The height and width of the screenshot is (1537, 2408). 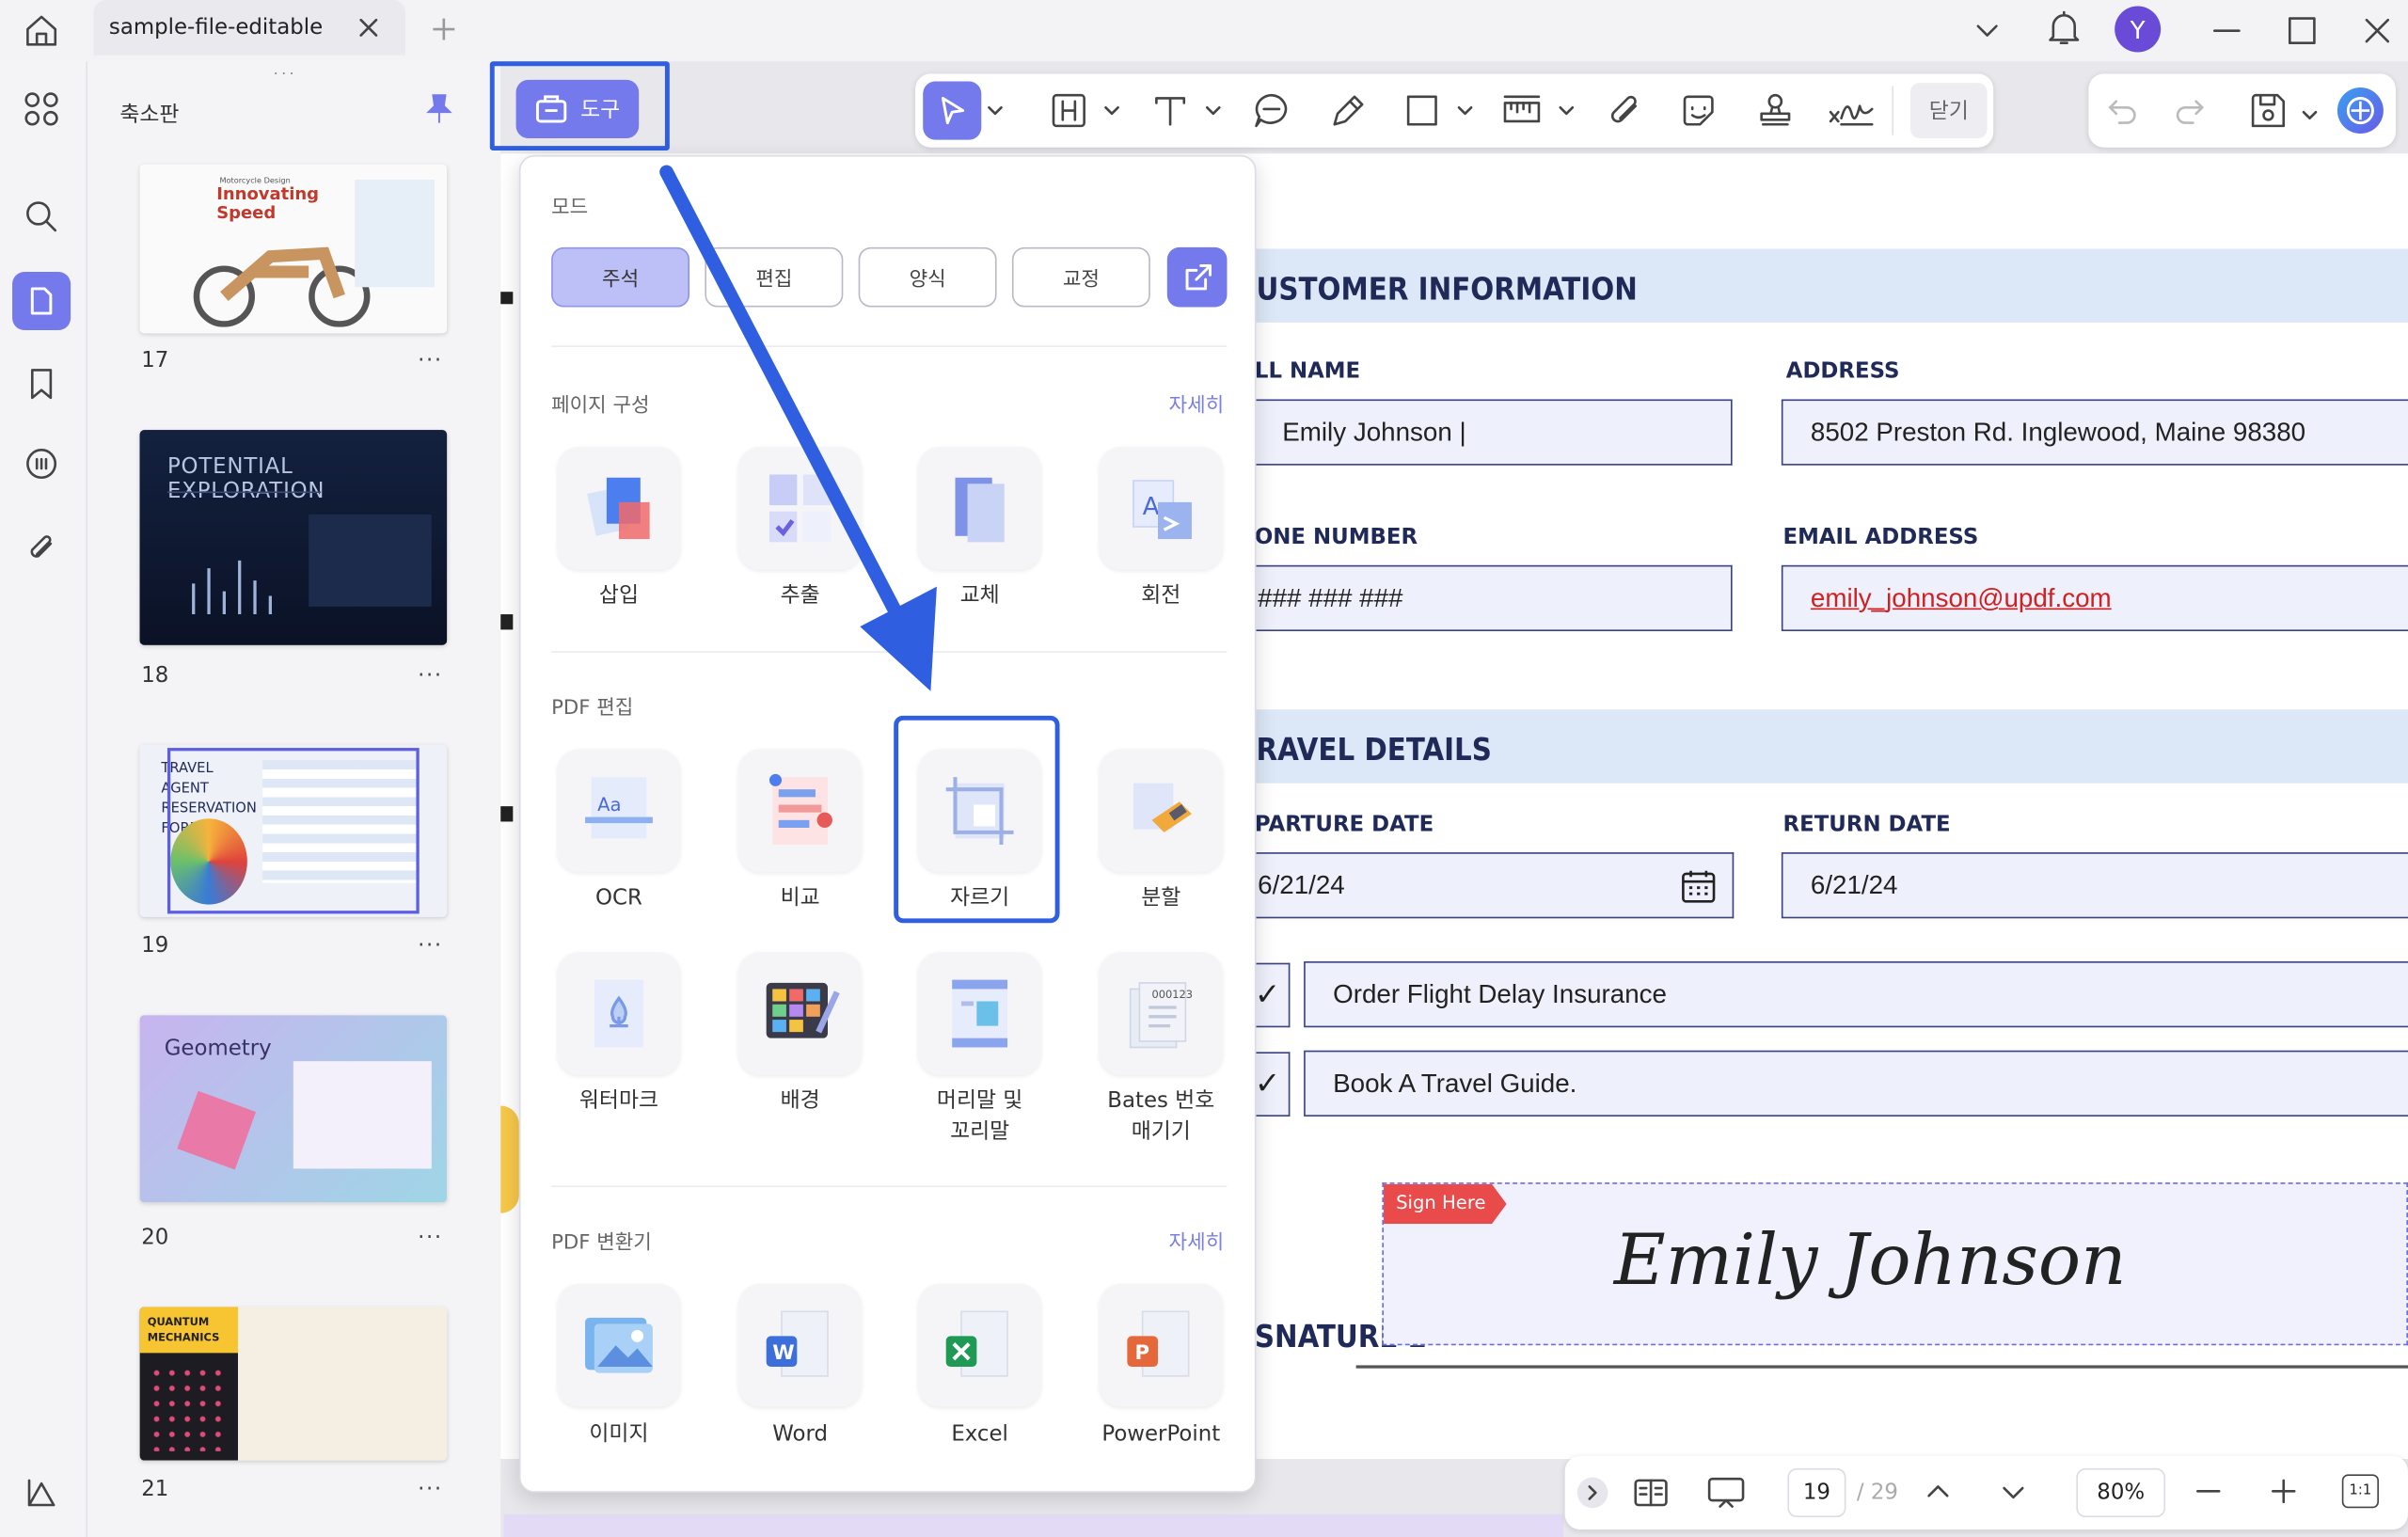 I want to click on close-toolbar-button: 닫기, so click(x=1949, y=110).